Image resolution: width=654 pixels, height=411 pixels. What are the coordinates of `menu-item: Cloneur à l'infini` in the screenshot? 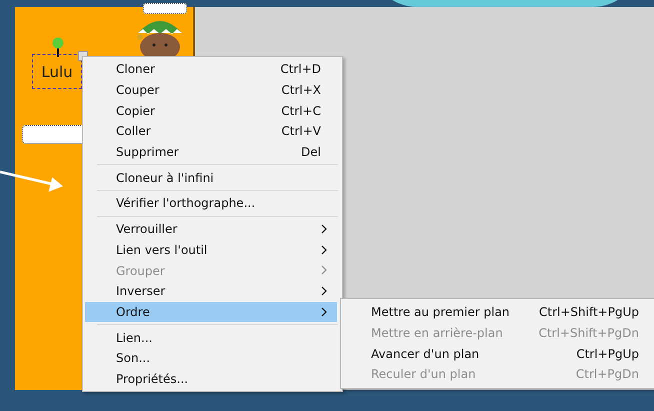 It's located at (211, 177).